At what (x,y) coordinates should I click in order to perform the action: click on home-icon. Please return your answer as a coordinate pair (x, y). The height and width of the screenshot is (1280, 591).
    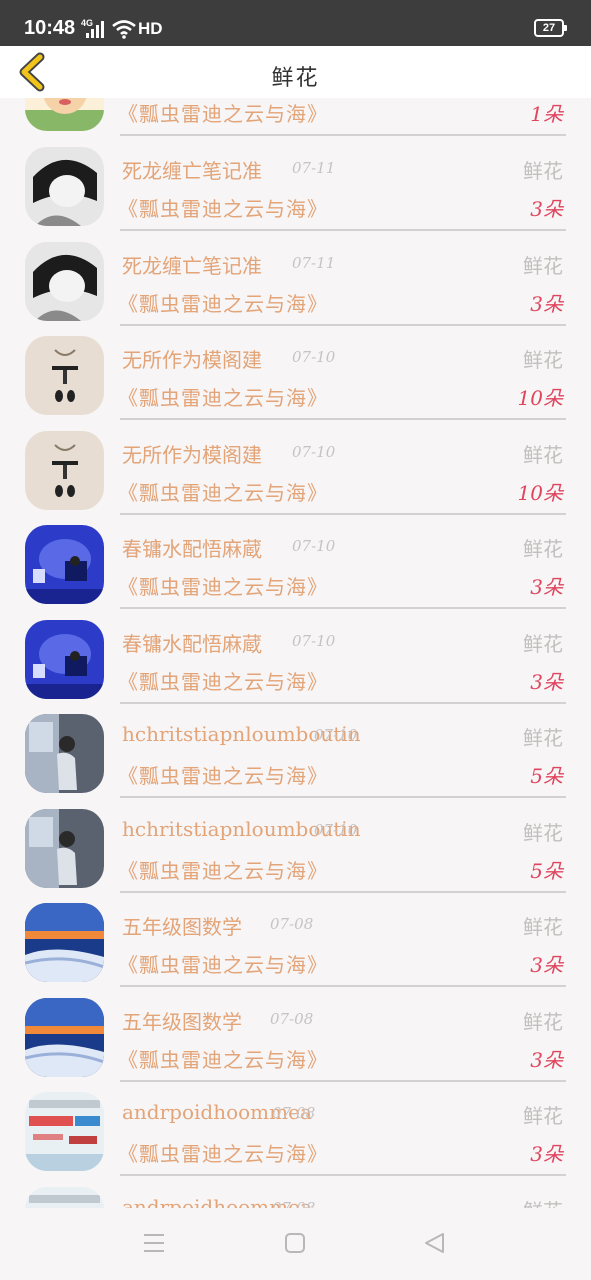
    Looking at the image, I should click on (295, 1243).